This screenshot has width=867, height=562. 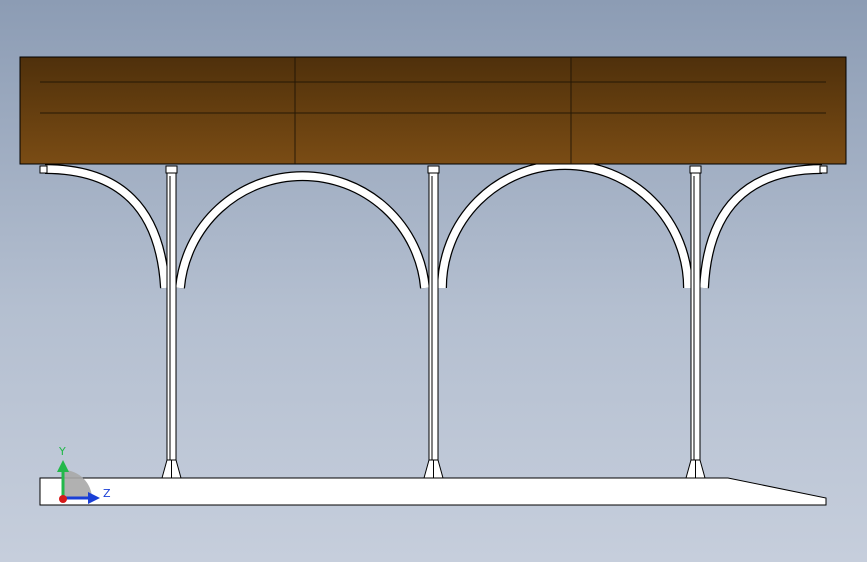 What do you see at coordinates (63, 466) in the screenshot?
I see `y-axis-arrow` at bounding box center [63, 466].